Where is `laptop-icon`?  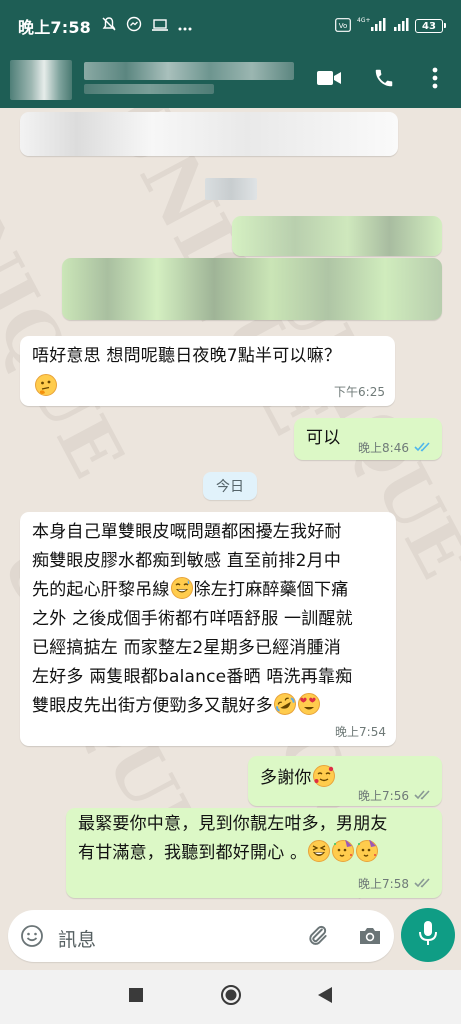 laptop-icon is located at coordinates (160, 26).